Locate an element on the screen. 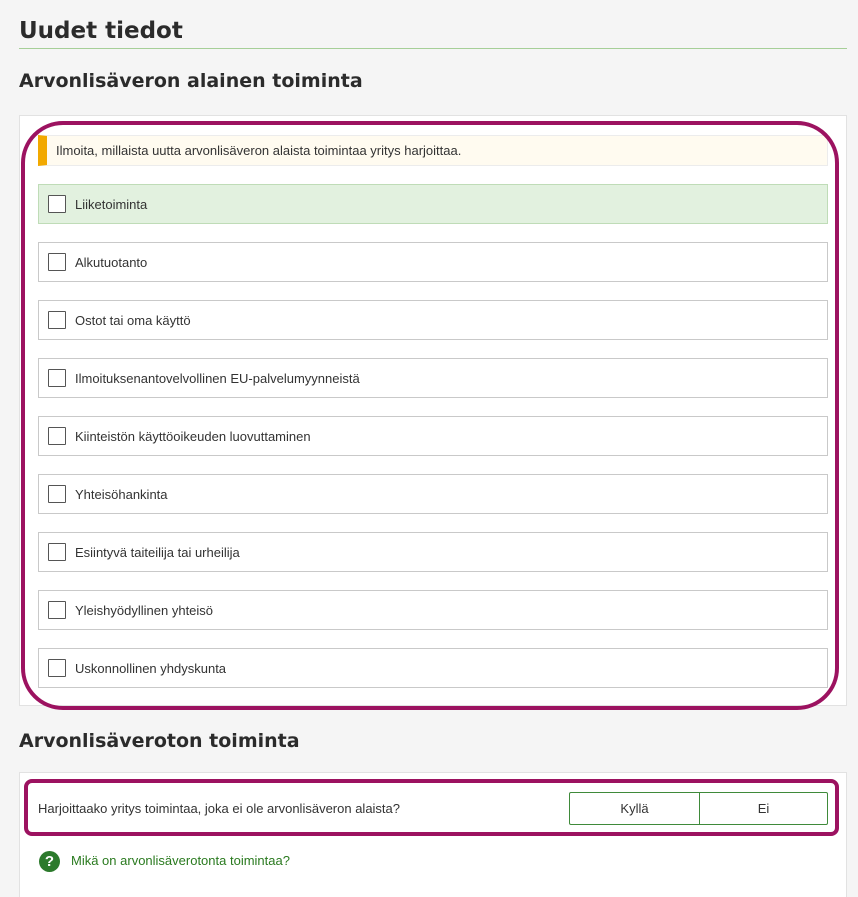 The width and height of the screenshot is (858, 897). question-mark-icon: ? is located at coordinates (49, 861).